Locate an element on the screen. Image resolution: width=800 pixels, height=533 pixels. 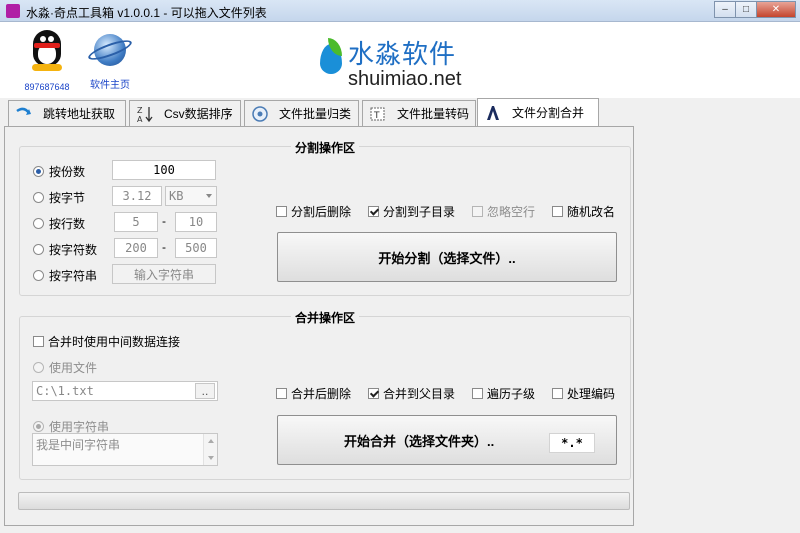
split-by-chars-radio: 按字符数 is located at coordinates (65, 249).